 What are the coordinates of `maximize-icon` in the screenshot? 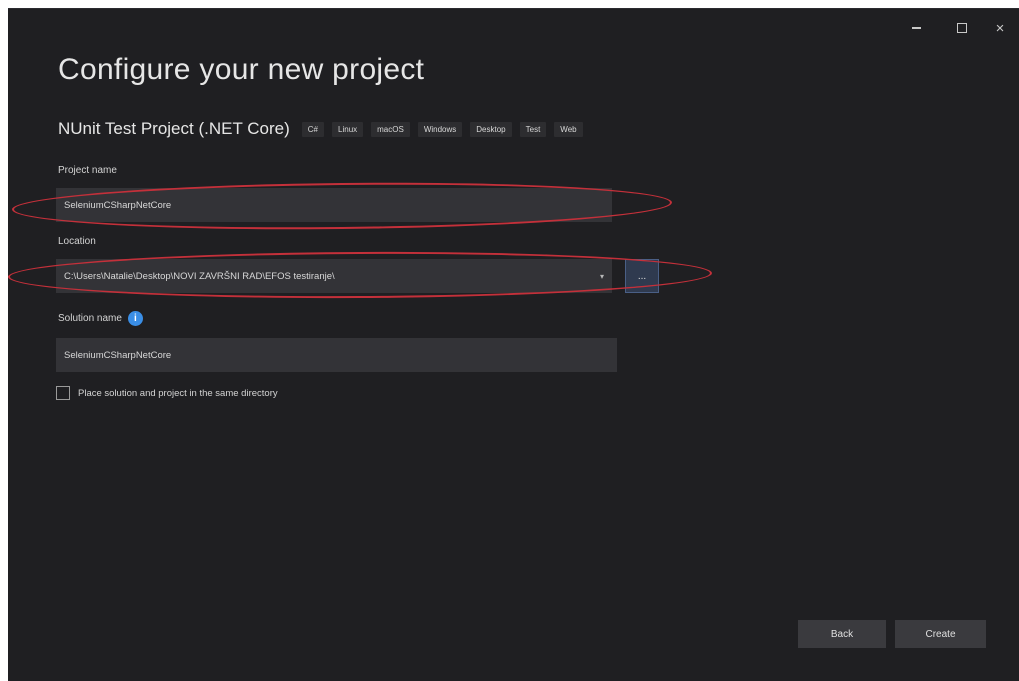 It's located at (962, 28).